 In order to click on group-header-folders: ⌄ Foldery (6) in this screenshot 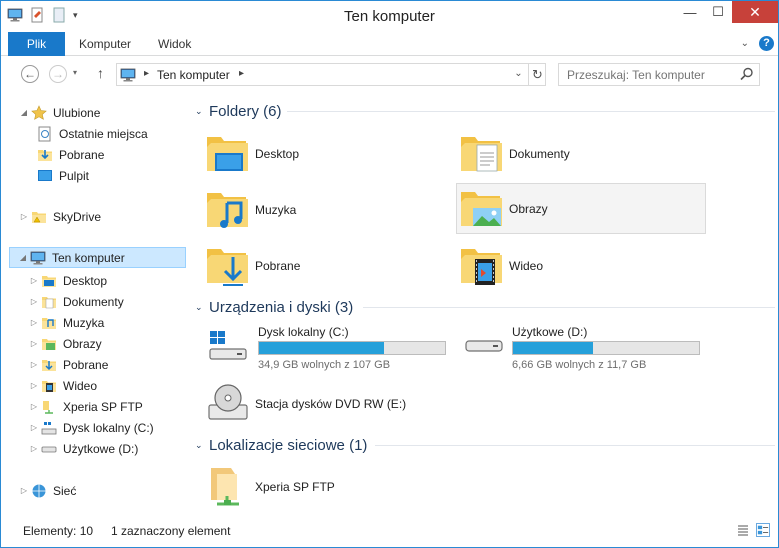, I will do `click(238, 111)`.